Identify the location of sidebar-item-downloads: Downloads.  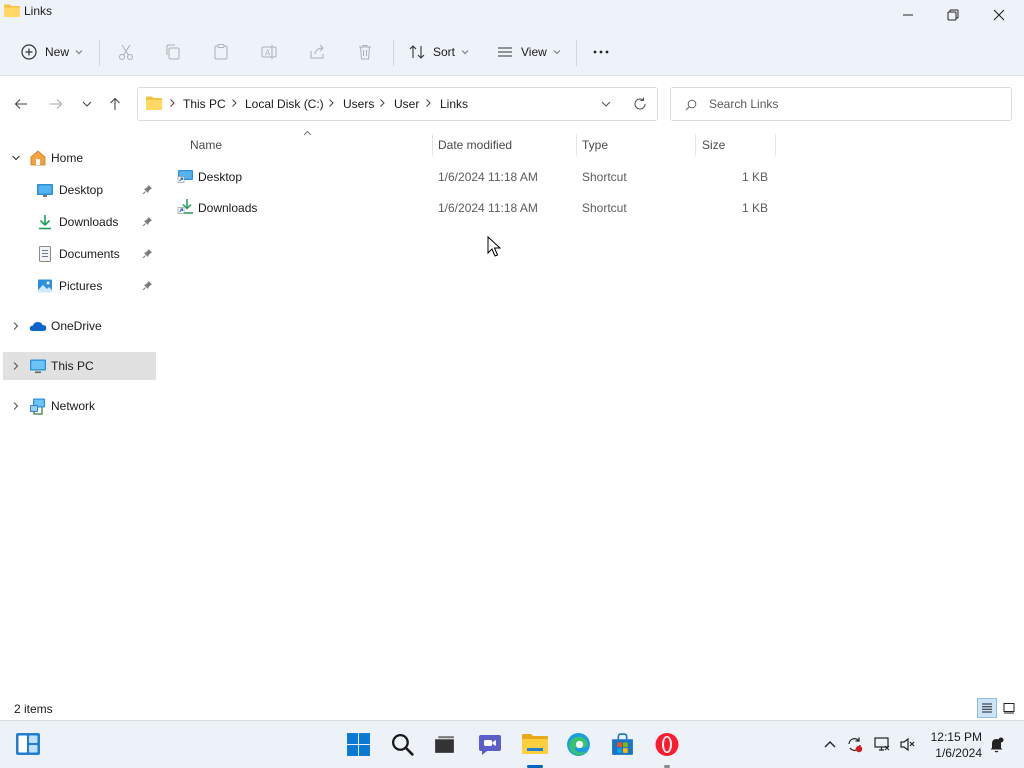
(79, 222).